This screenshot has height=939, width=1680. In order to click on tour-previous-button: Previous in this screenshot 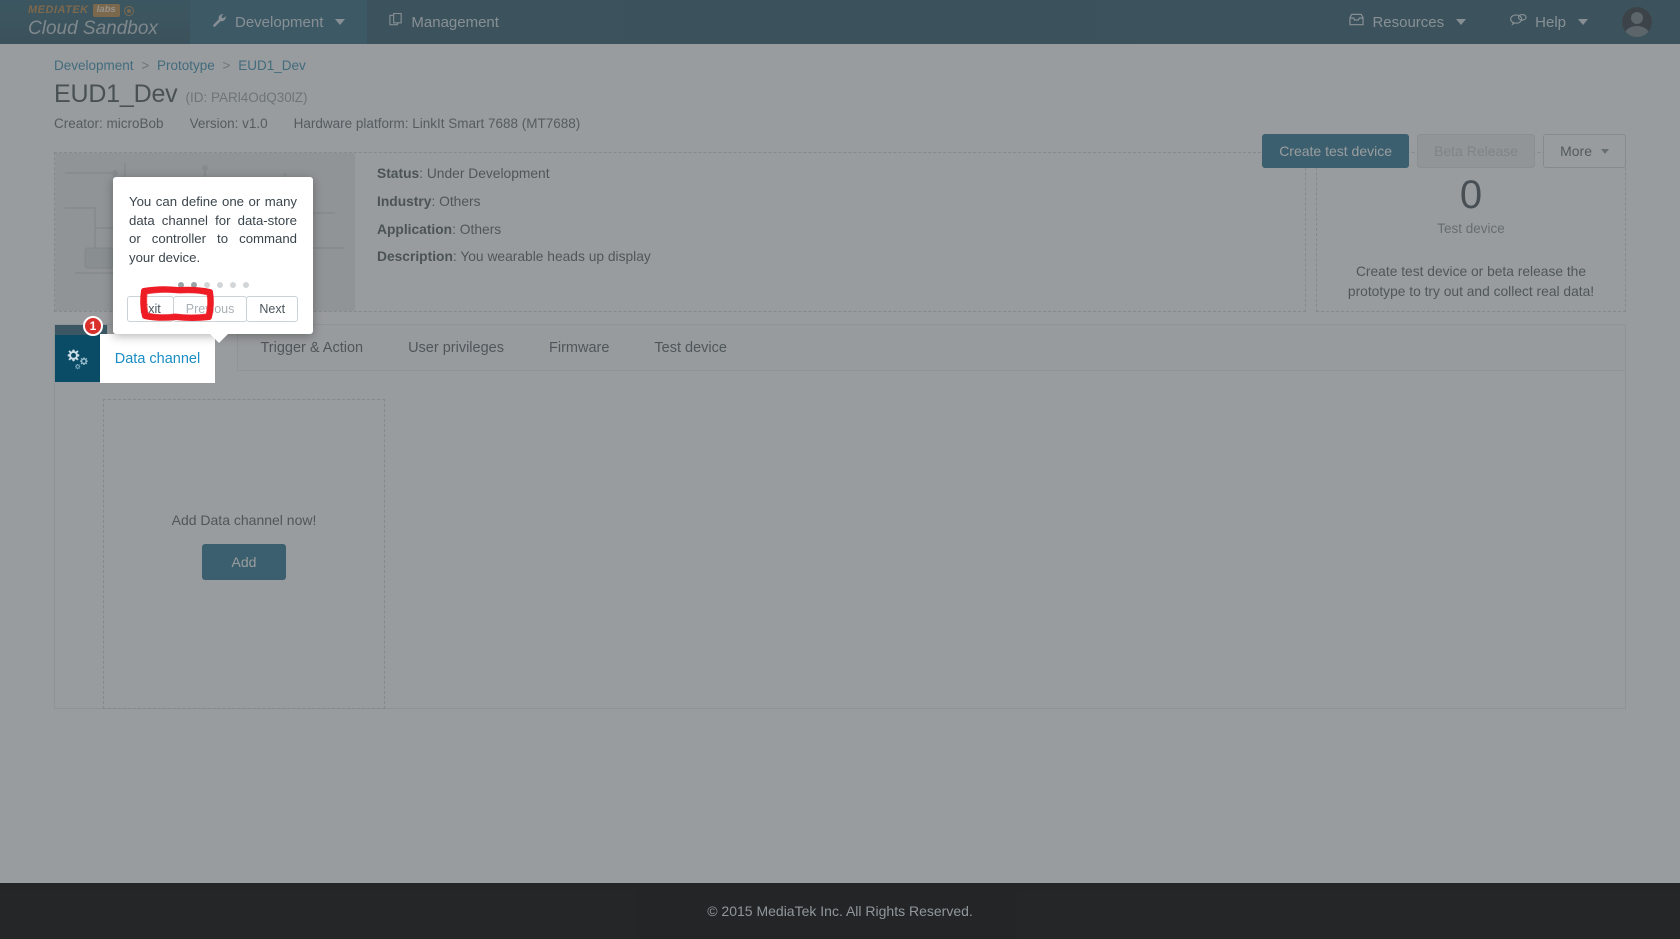, I will do `click(210, 309)`.